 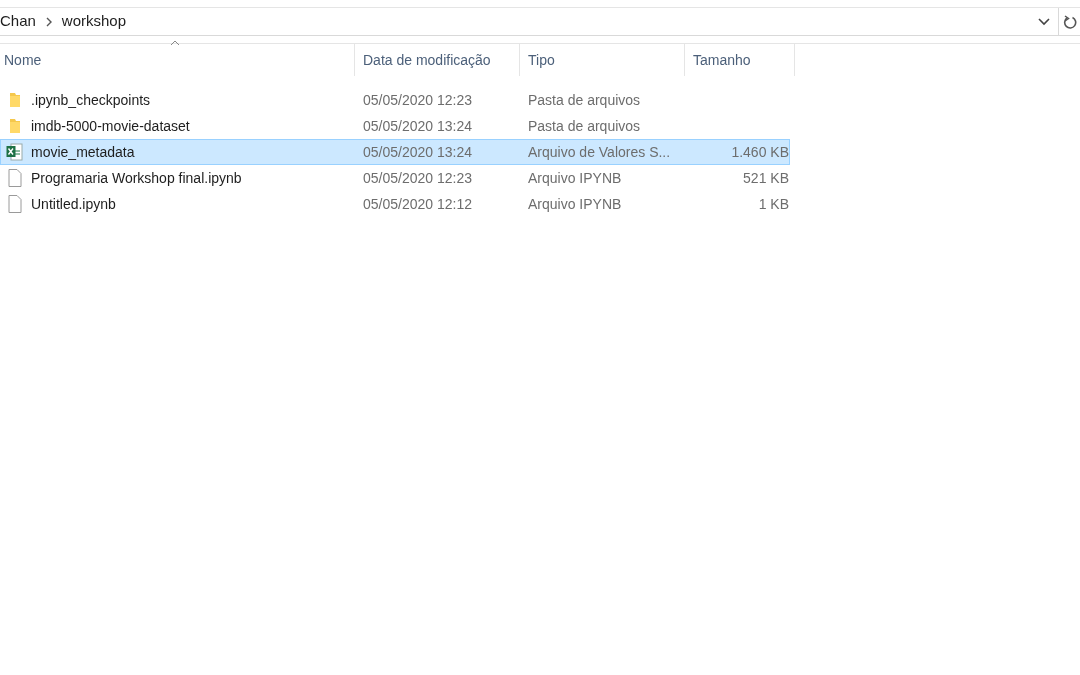 I want to click on chevron-down-icon, so click(x=1044, y=21).